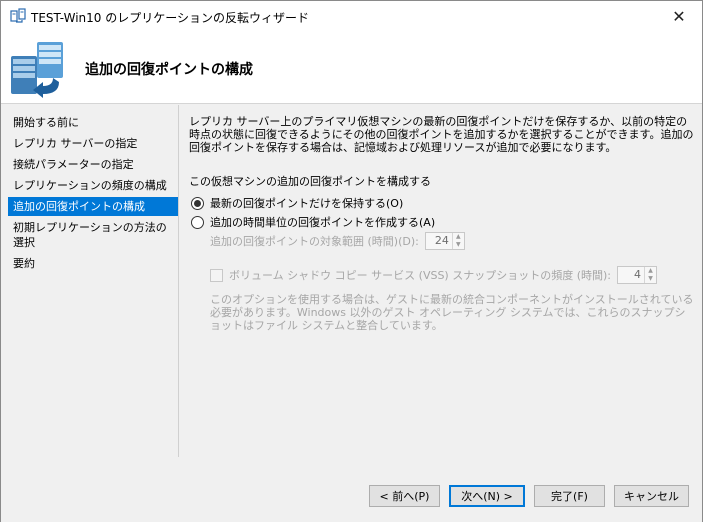 This screenshot has width=703, height=522. I want to click on step-replication-frequency: レプリケーションの頻度の構成, so click(89, 185).